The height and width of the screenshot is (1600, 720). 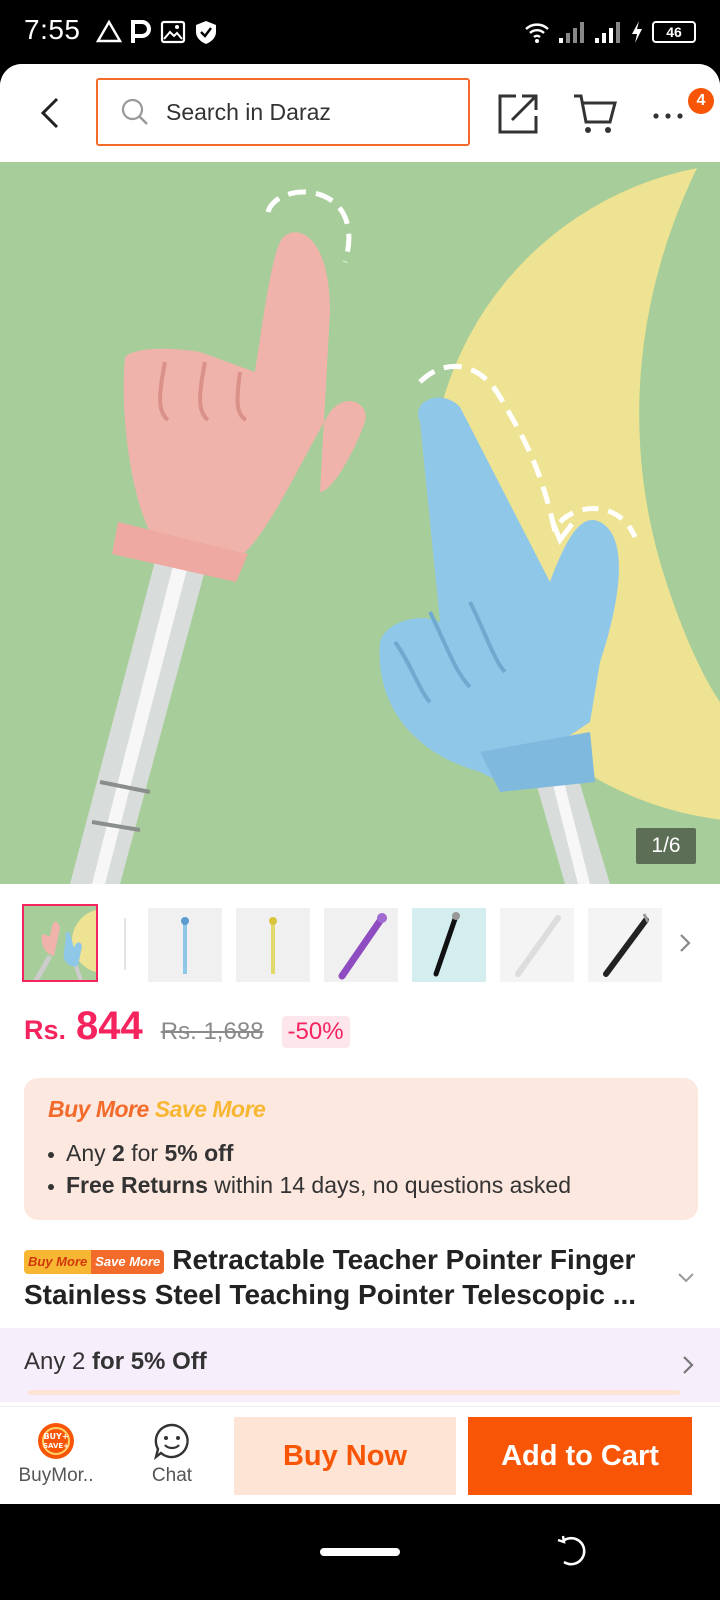 I want to click on buy-more-save-more-icon: BUY+SAVE+, so click(x=56, y=1441).